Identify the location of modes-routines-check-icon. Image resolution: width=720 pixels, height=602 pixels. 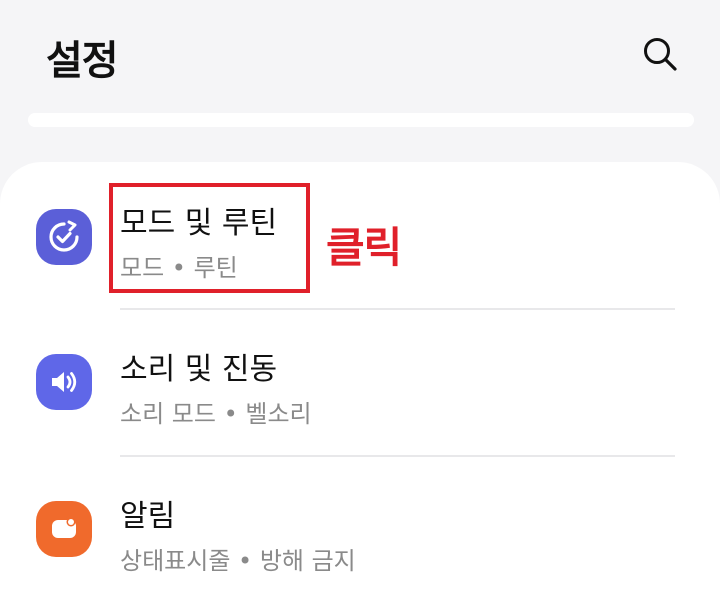
(64, 237).